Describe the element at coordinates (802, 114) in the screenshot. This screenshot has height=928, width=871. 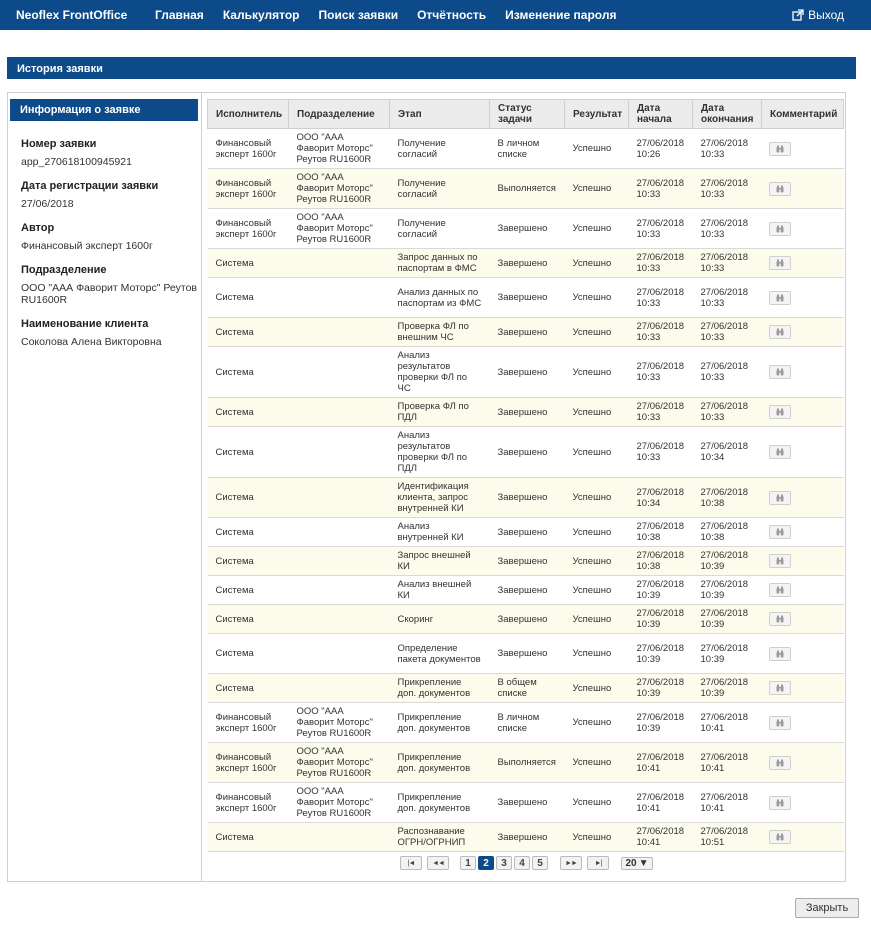
I see `column-header: Комментарий` at that location.